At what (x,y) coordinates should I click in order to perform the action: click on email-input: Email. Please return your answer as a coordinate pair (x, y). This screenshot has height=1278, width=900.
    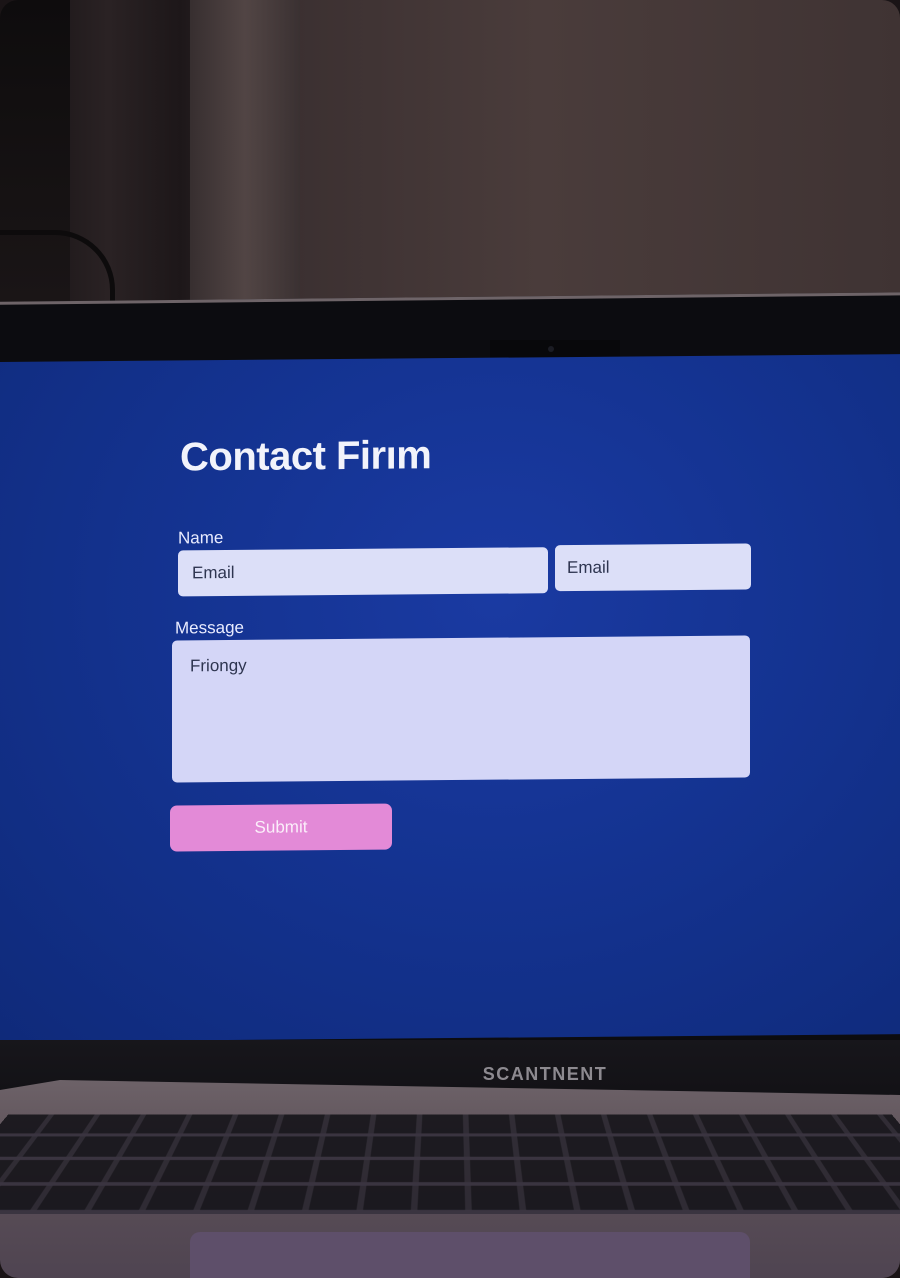
    Looking at the image, I should click on (653, 567).